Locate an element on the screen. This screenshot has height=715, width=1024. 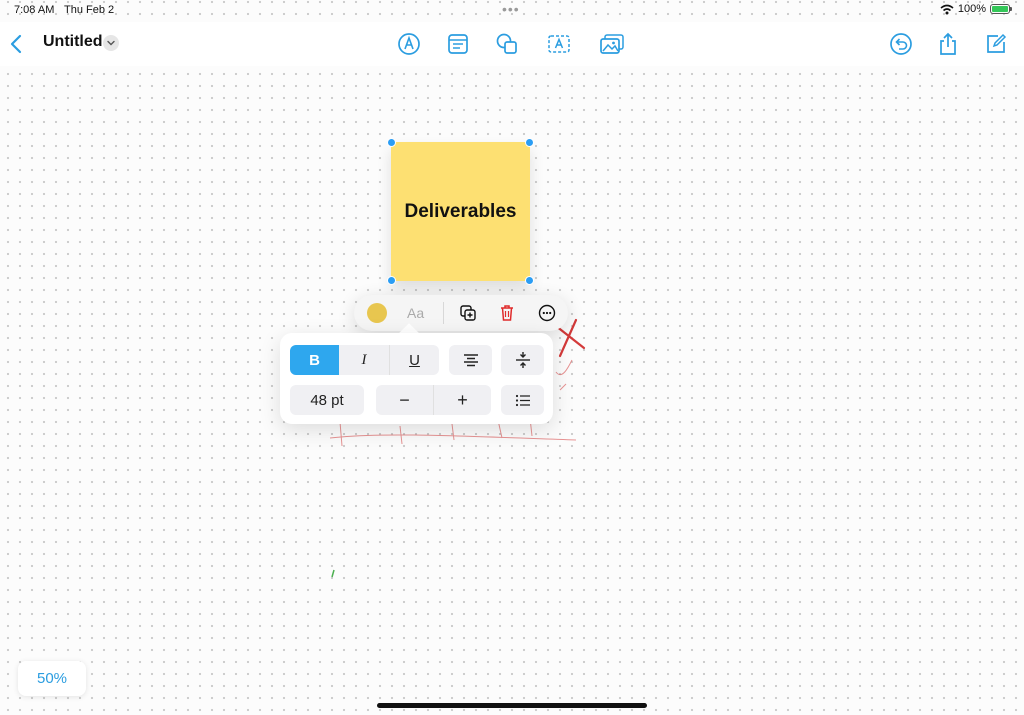
list-button is located at coordinates (522, 400).